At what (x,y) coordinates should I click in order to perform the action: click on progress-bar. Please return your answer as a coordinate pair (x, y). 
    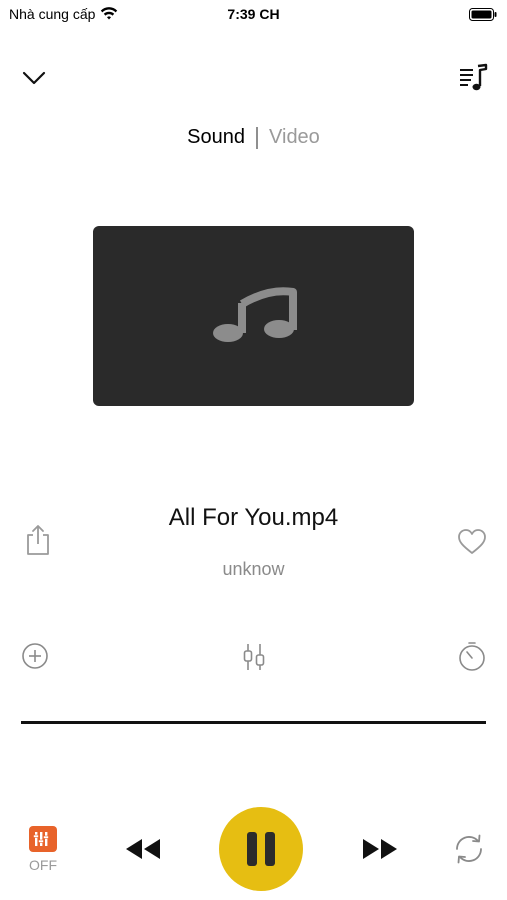
    Looking at the image, I should click on (253, 722).